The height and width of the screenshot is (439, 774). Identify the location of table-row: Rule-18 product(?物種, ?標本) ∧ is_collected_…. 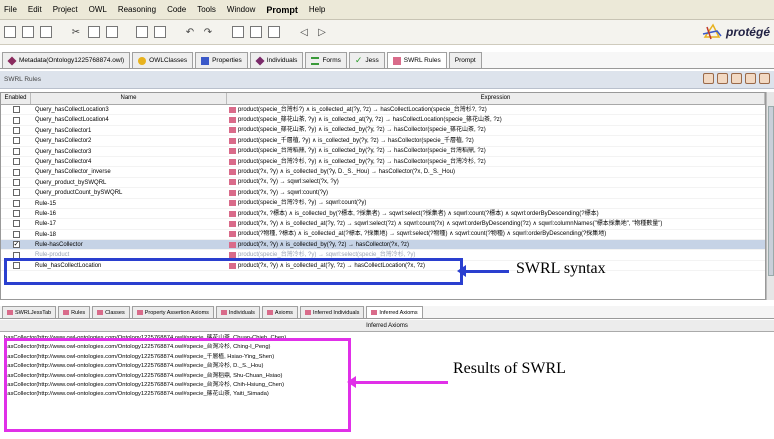
(383, 235).